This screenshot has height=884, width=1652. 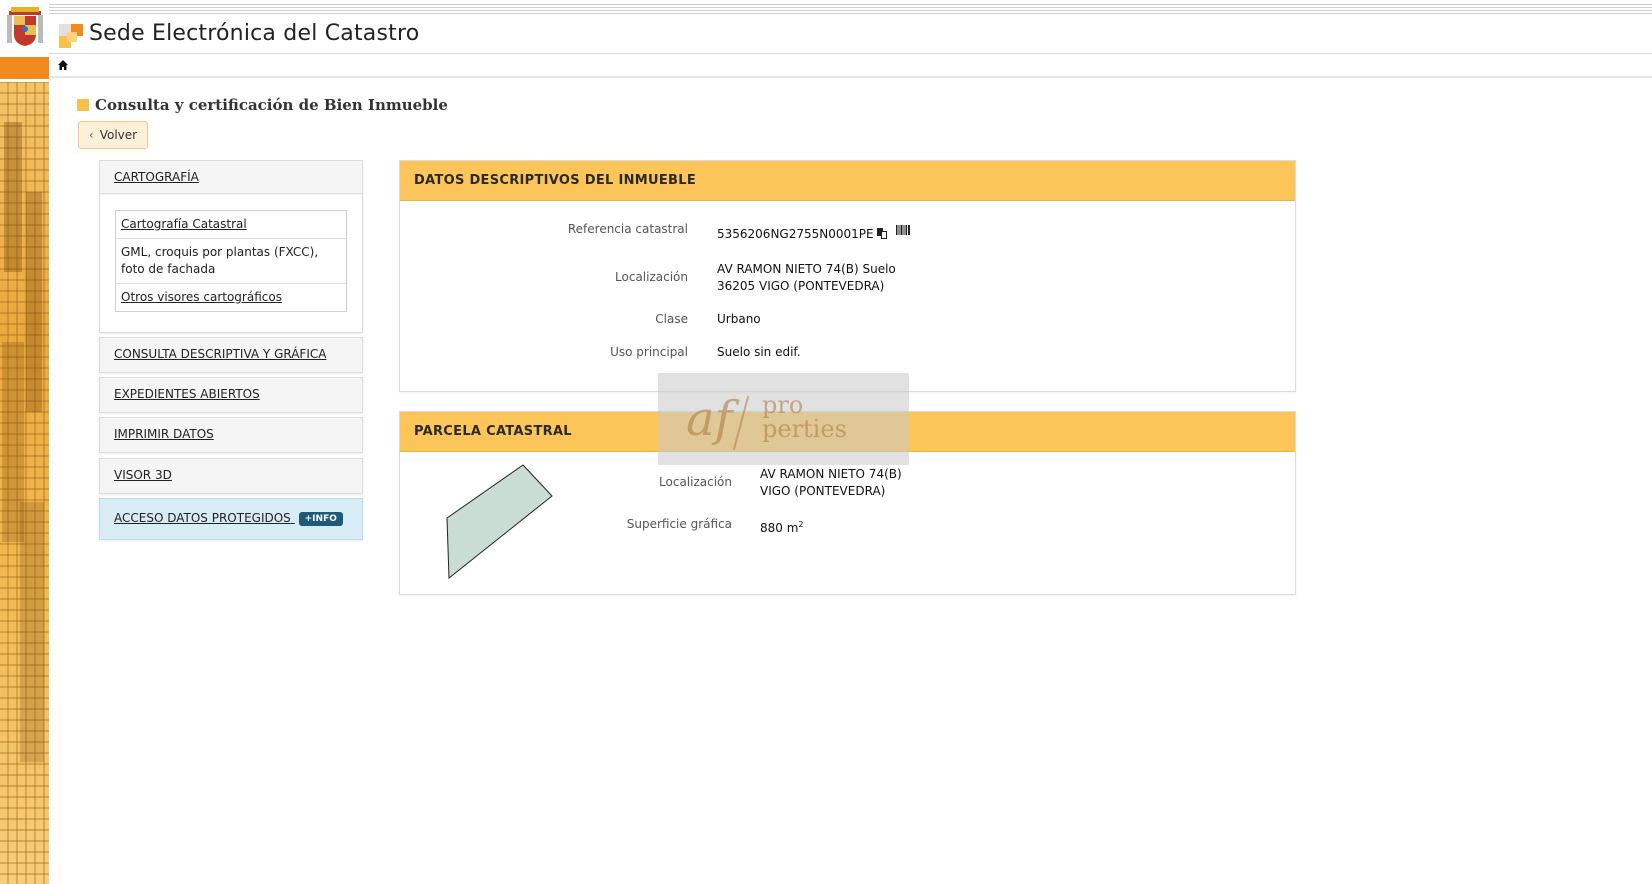 I want to click on city-background-image, so click(x=24, y=483).